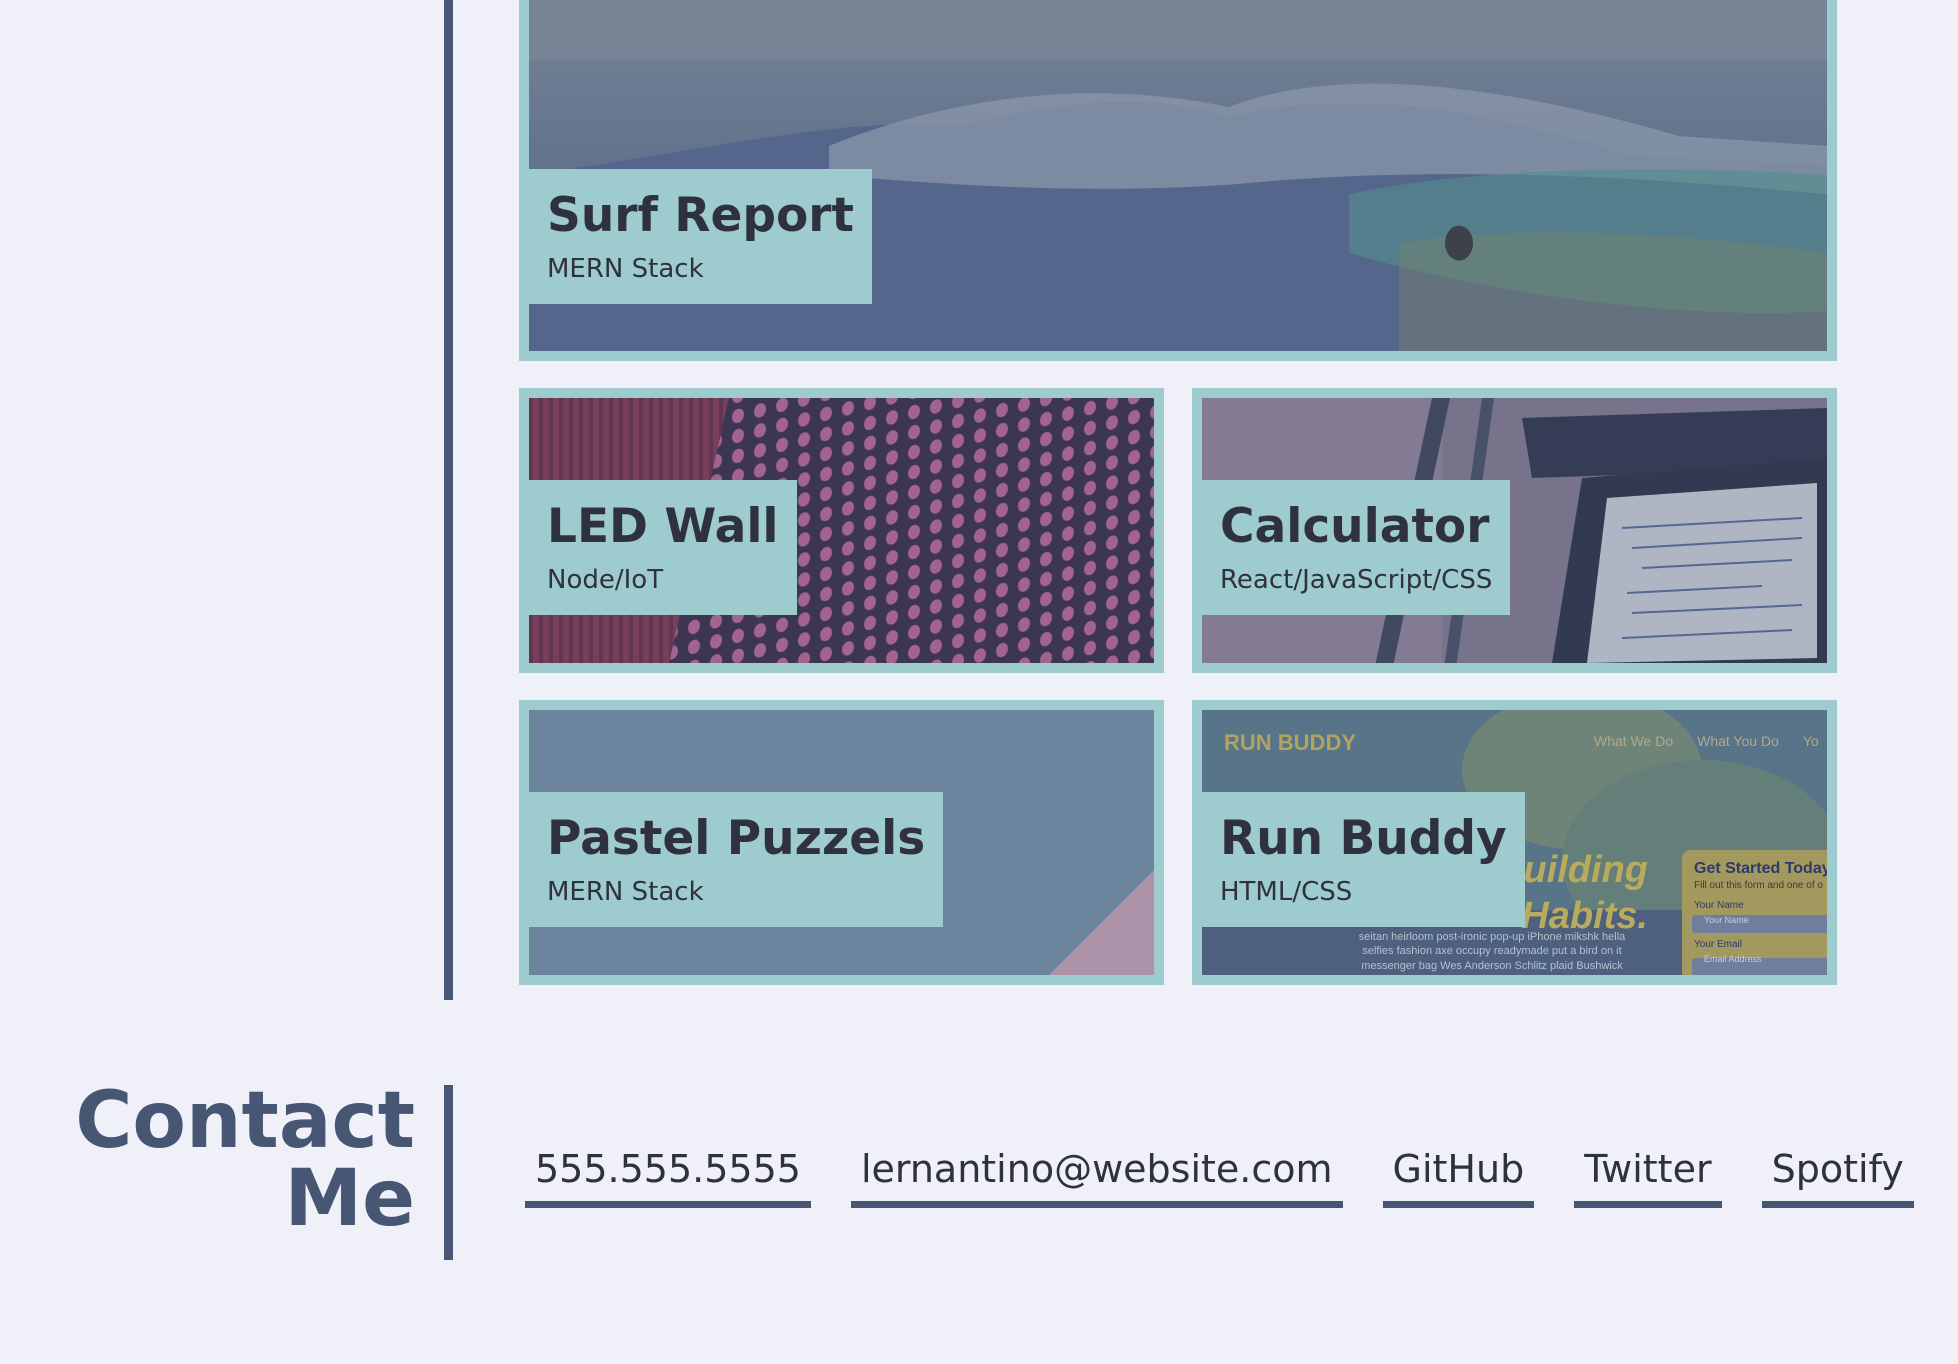 The height and width of the screenshot is (1364, 1958). I want to click on run-buddy-form-title: Get Started Today, so click(1760, 868).